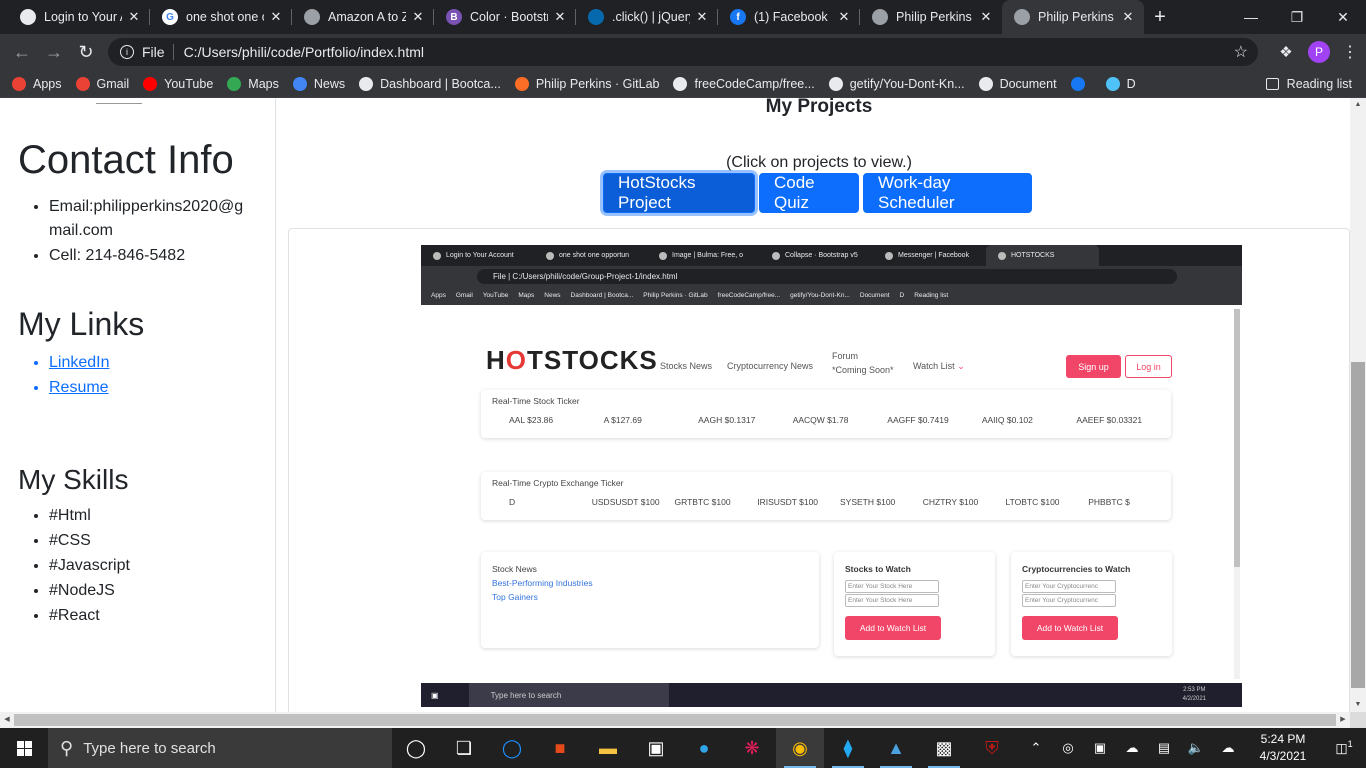 The image size is (1366, 768). What do you see at coordinates (1343, 720) in the screenshot?
I see `scroll-right-arrow: ▶` at bounding box center [1343, 720].